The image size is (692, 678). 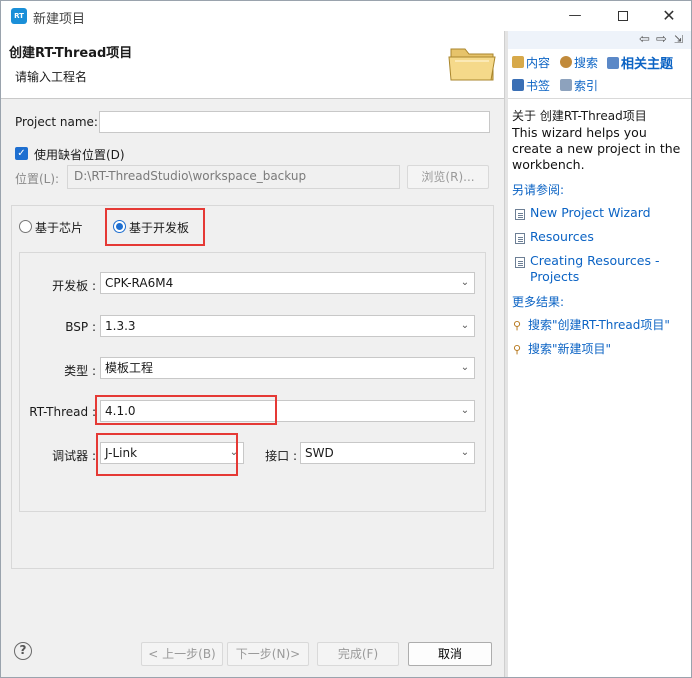 I want to click on tab-search-label: 搜索, so click(x=586, y=63).